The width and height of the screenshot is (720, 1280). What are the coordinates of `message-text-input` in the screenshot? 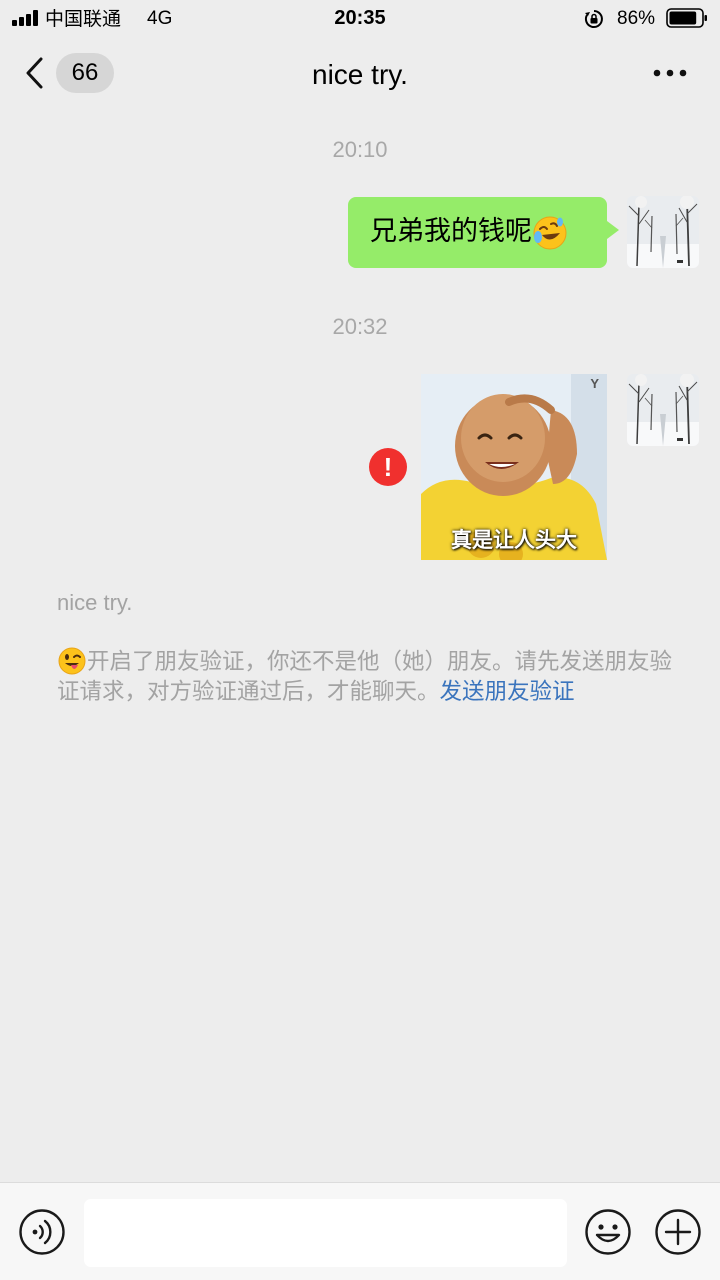 It's located at (325, 1233).